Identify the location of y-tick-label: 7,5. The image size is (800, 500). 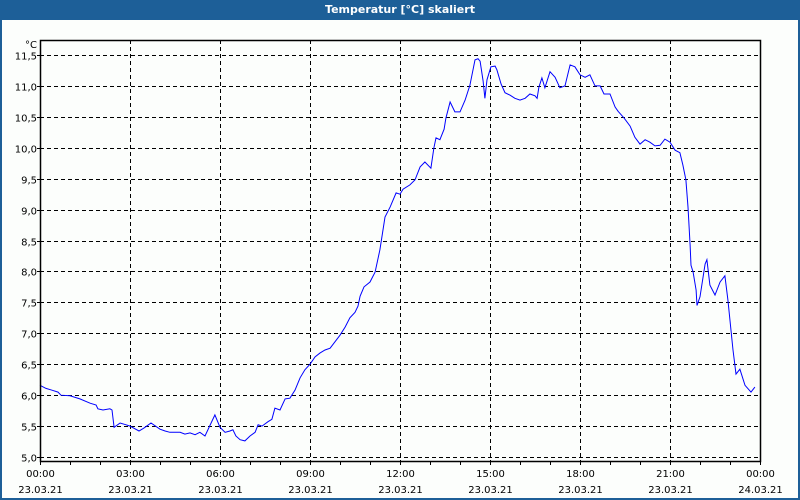
(29, 304).